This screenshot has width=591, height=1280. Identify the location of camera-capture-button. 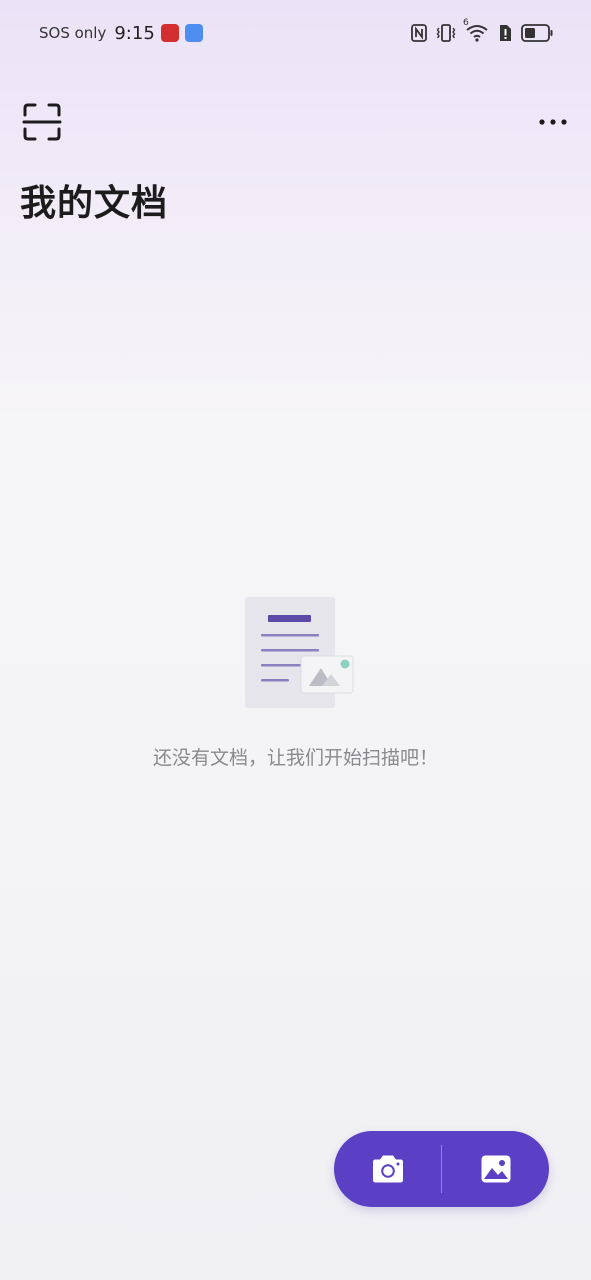
(387, 1169).